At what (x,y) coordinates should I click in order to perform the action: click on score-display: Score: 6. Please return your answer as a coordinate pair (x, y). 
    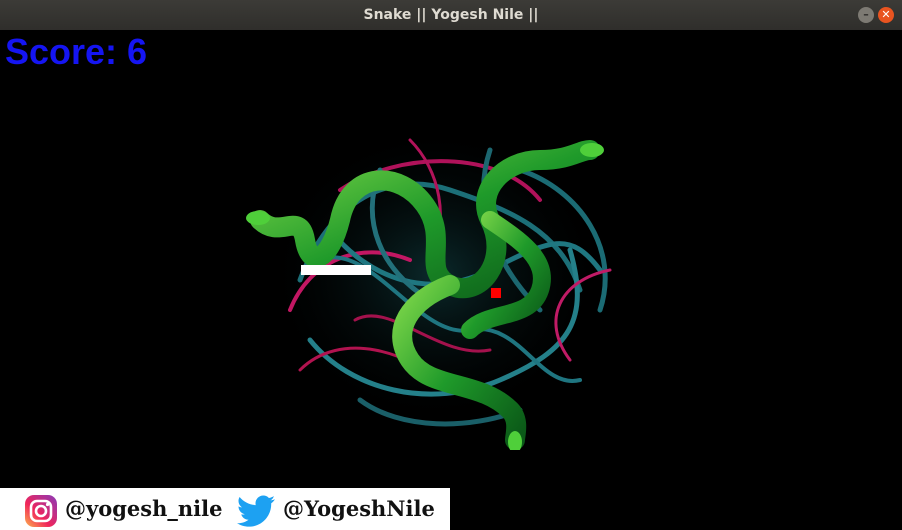
    Looking at the image, I should click on (76, 52).